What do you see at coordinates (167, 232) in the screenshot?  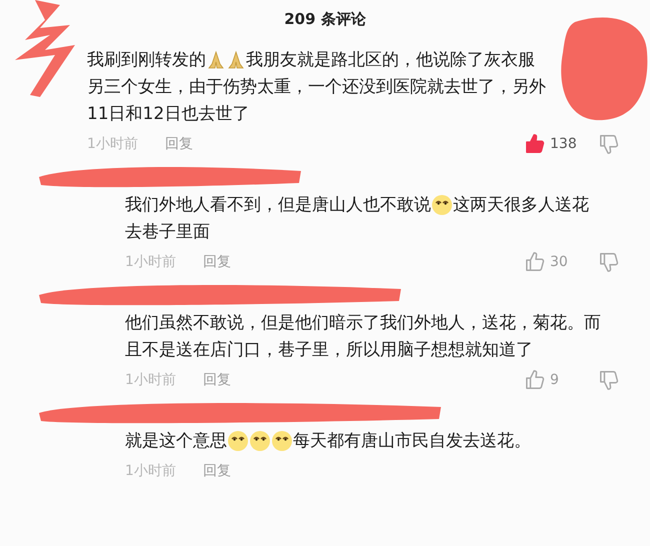 I see `comment-text: 去巷子里面` at bounding box center [167, 232].